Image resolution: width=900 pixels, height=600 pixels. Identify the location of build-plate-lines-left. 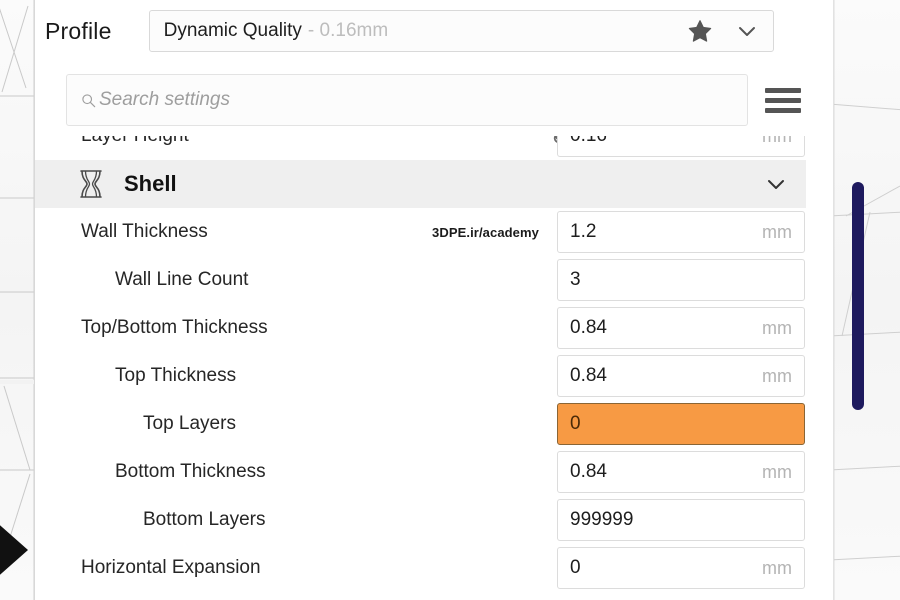
(17, 300).